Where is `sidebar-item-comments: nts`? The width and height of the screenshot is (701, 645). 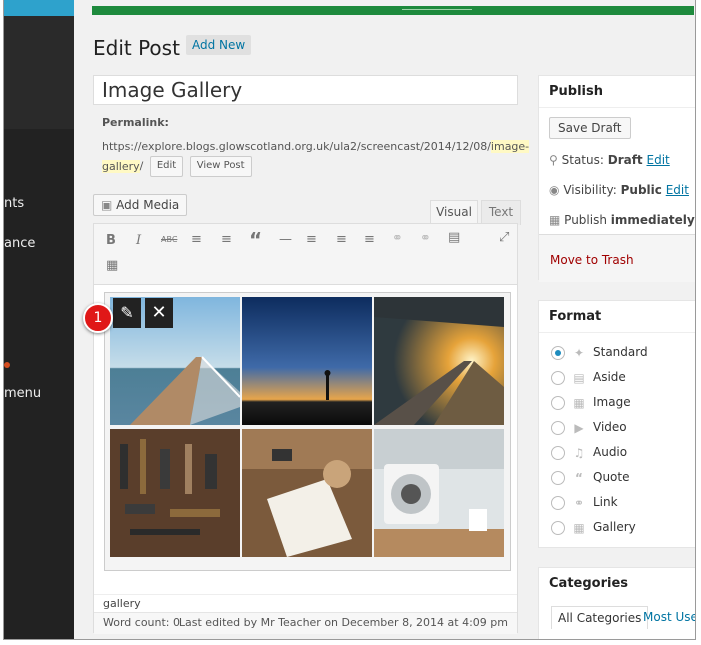
sidebar-item-comments: nts is located at coordinates (14, 203).